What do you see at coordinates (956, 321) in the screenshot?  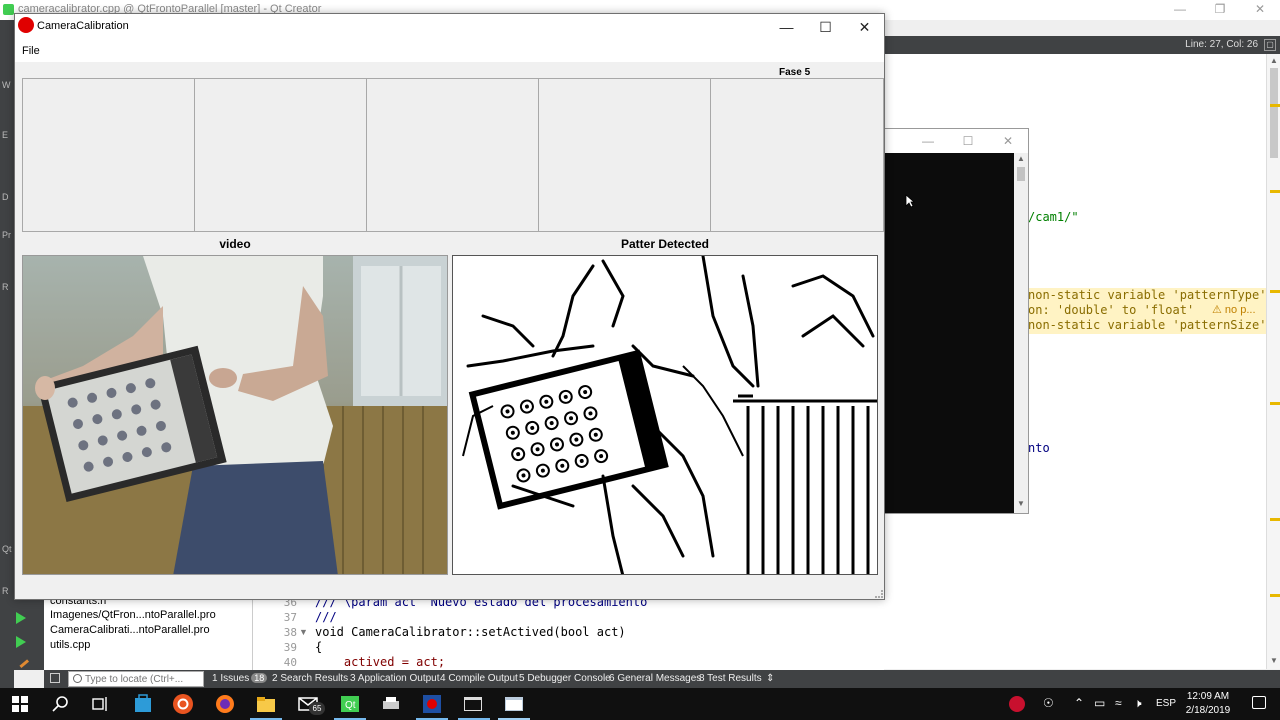 I see `console-window: — ☐ ✕ ▲ ▼` at bounding box center [956, 321].